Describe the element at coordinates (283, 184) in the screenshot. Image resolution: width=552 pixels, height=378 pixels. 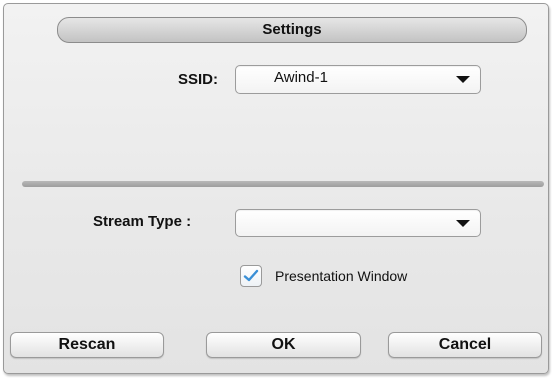
I see `section-divider` at that location.